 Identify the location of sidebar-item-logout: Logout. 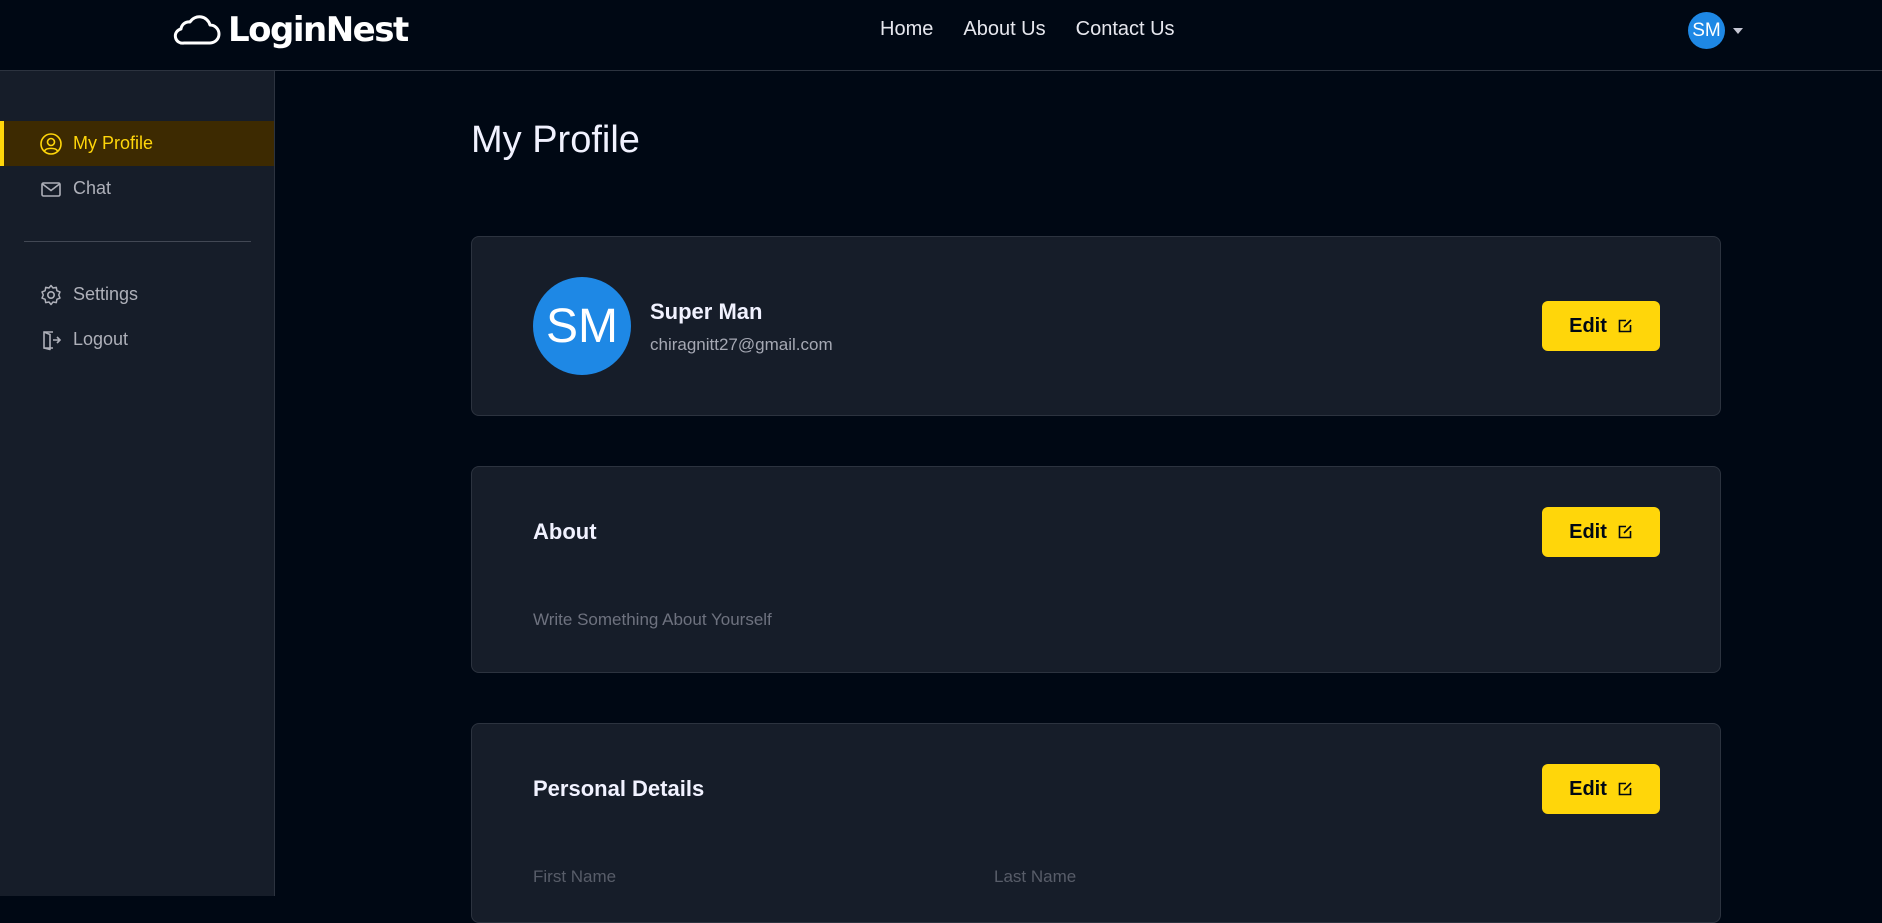
(137, 339).